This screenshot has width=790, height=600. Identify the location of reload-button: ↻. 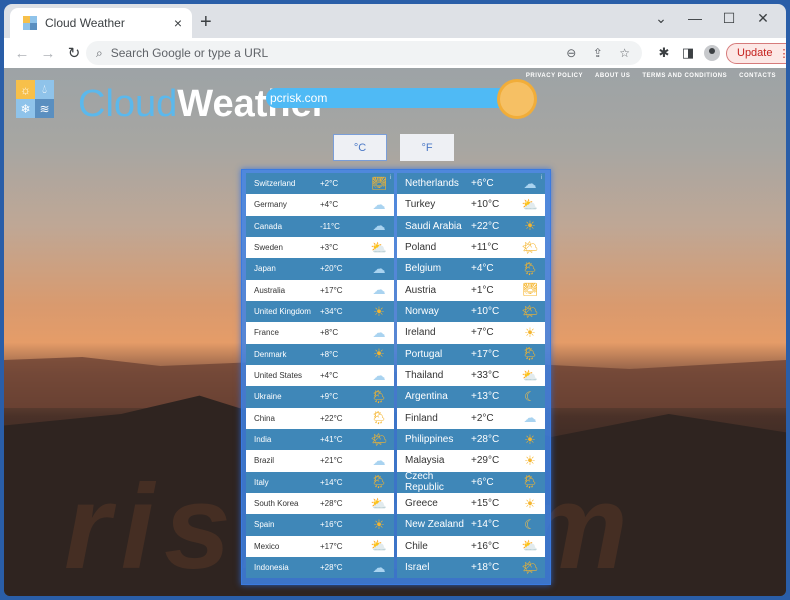
(74, 53).